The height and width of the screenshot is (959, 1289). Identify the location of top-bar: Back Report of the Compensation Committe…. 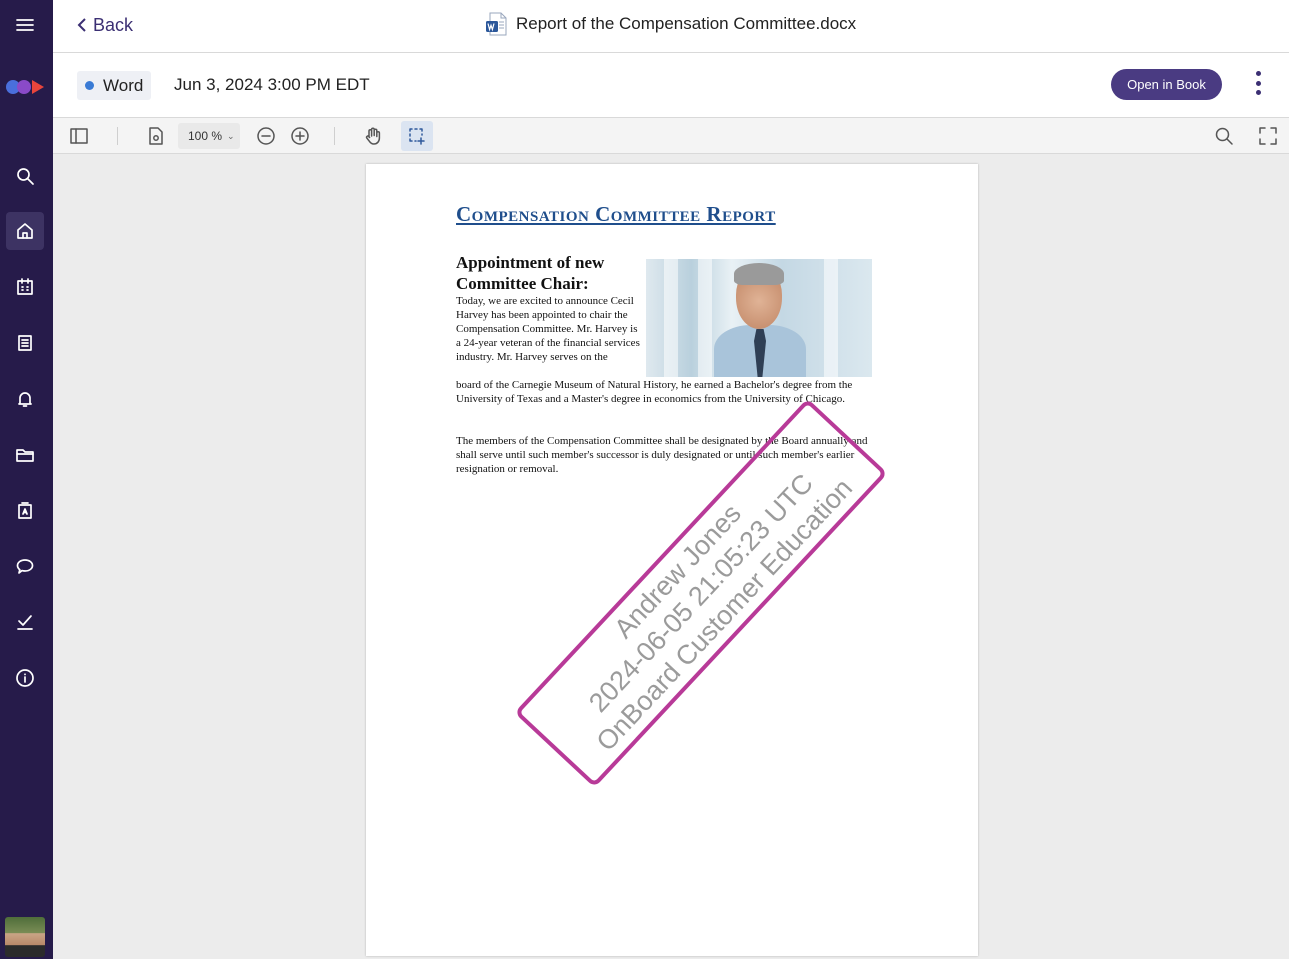
(671, 26).